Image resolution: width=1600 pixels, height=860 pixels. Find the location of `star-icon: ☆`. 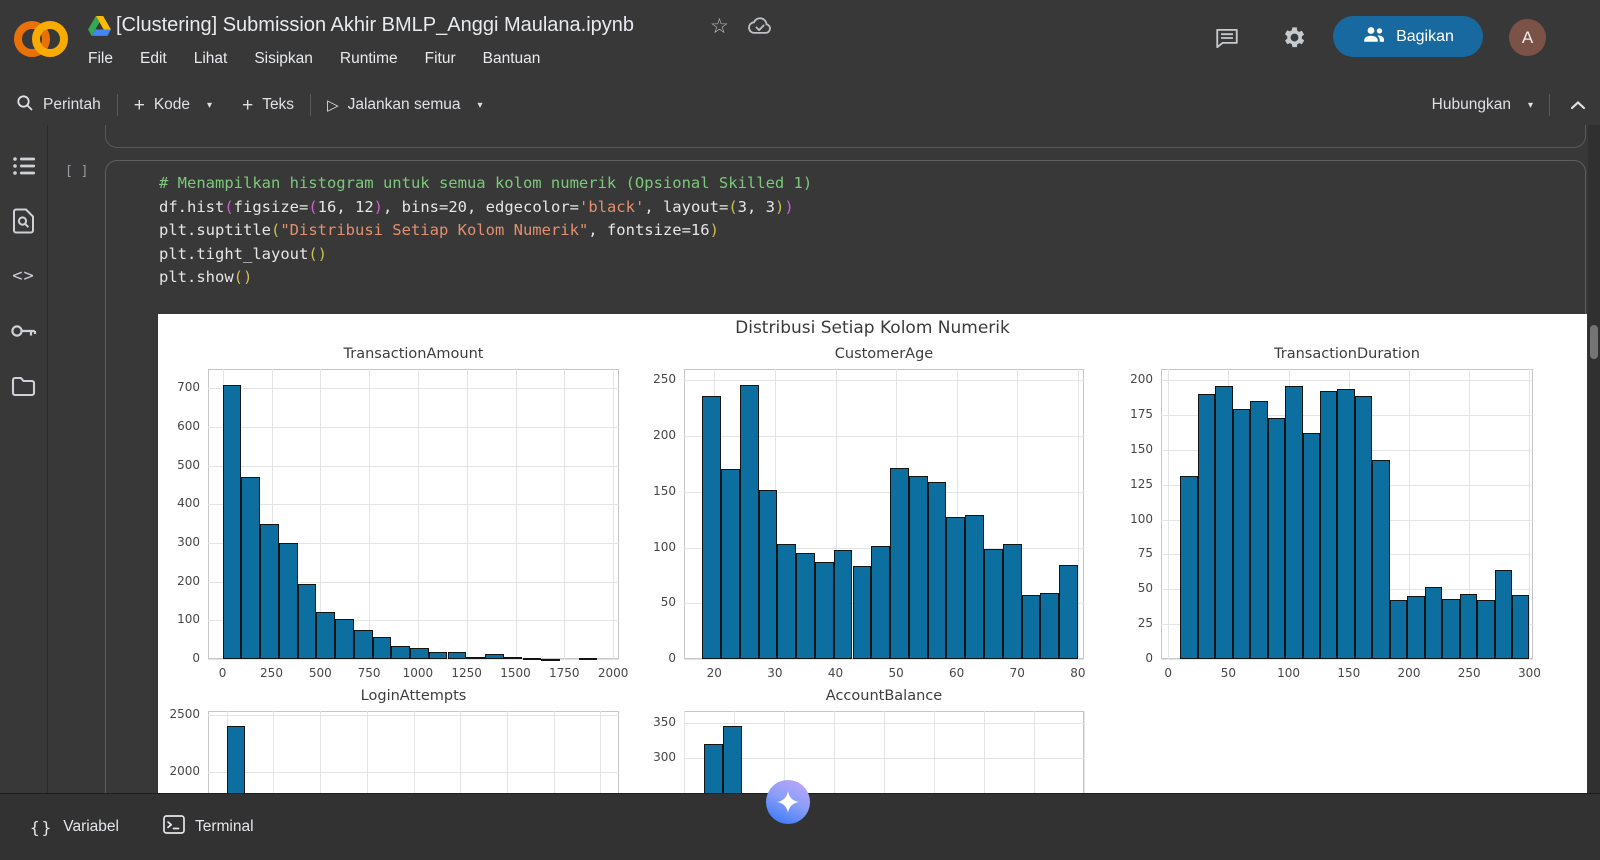

star-icon: ☆ is located at coordinates (719, 26).